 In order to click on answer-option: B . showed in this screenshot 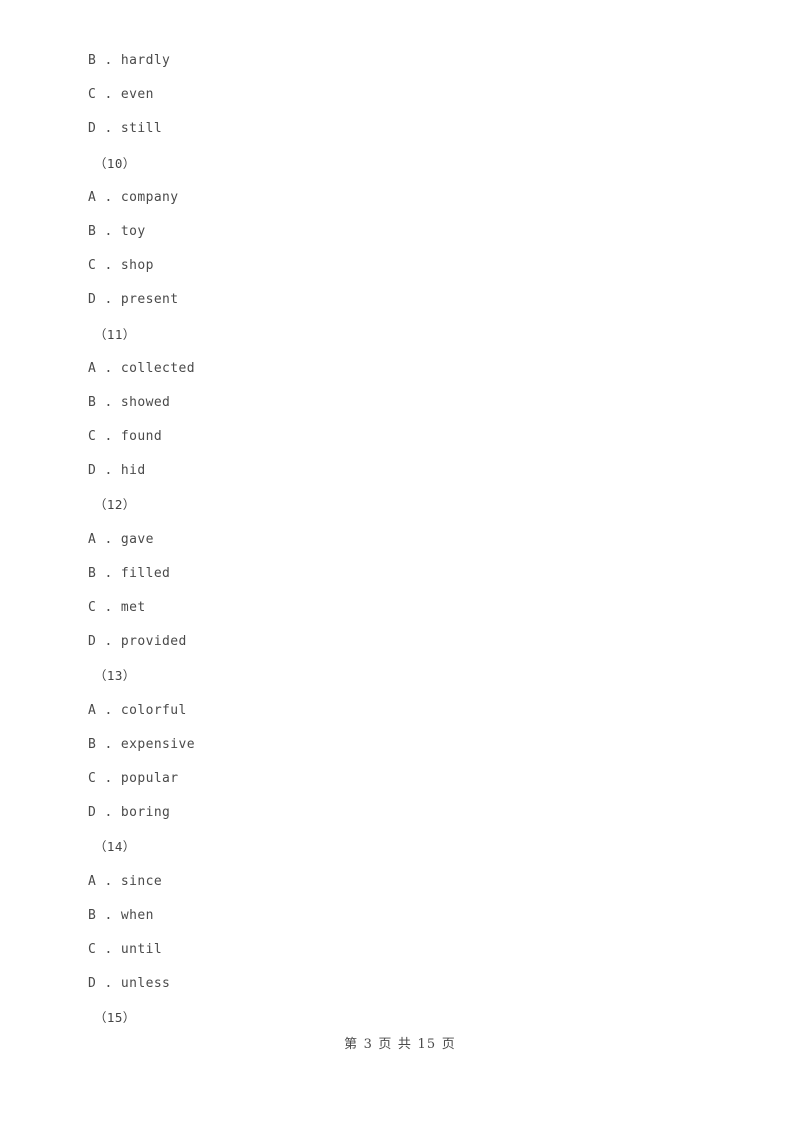, I will do `click(129, 402)`.